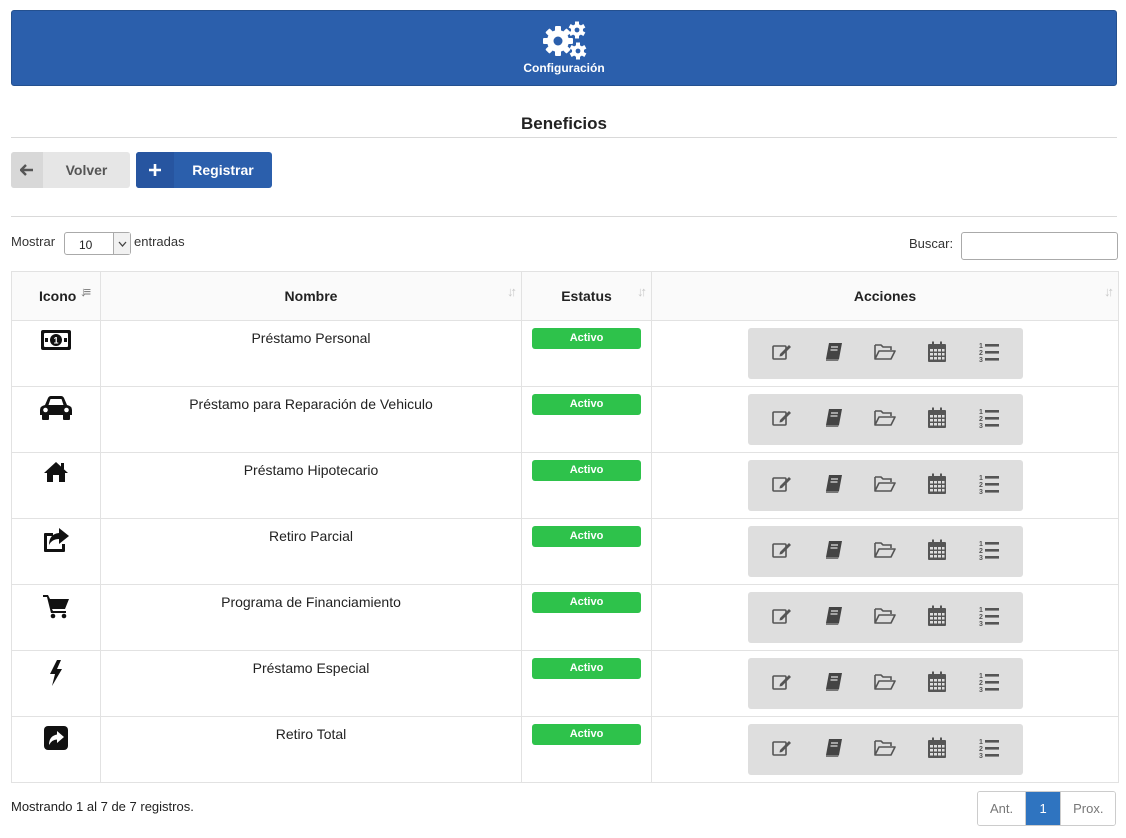 The height and width of the screenshot is (838, 1126). I want to click on prev-page-button: Ant., so click(1002, 808).